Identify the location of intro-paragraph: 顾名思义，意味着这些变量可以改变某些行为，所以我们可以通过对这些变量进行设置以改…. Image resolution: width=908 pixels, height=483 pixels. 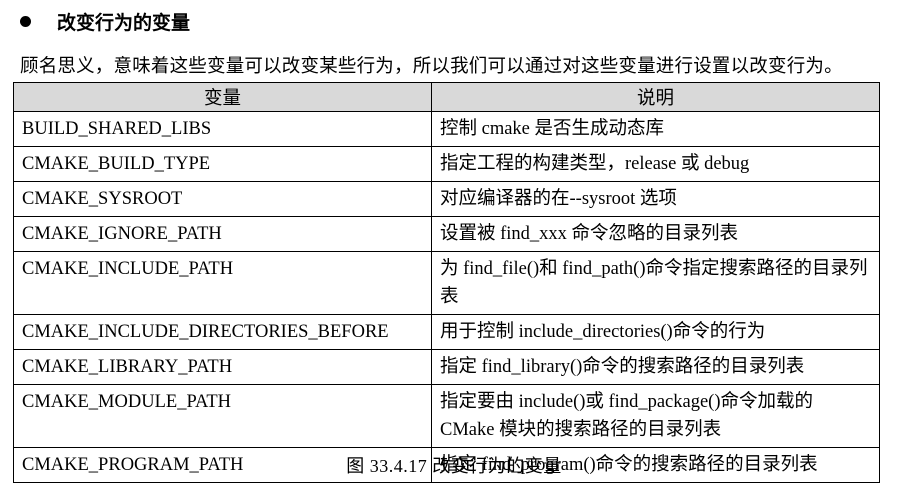
(431, 67).